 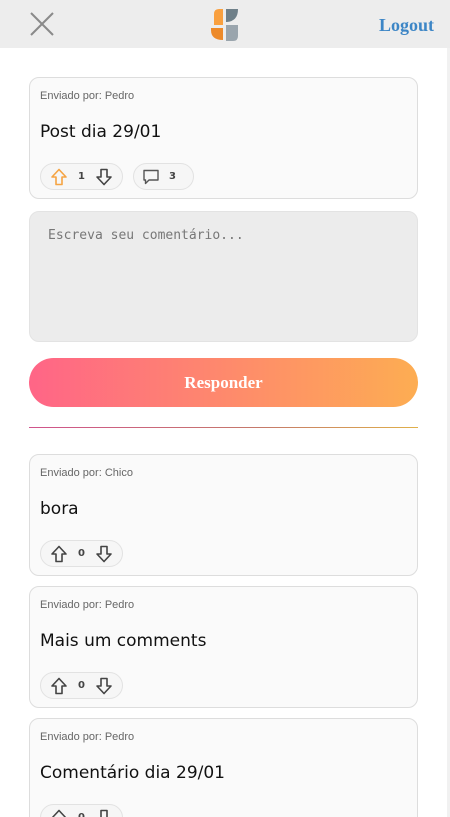 I want to click on comment-card: Enviado por: Chico bora 0, so click(x=223, y=515).